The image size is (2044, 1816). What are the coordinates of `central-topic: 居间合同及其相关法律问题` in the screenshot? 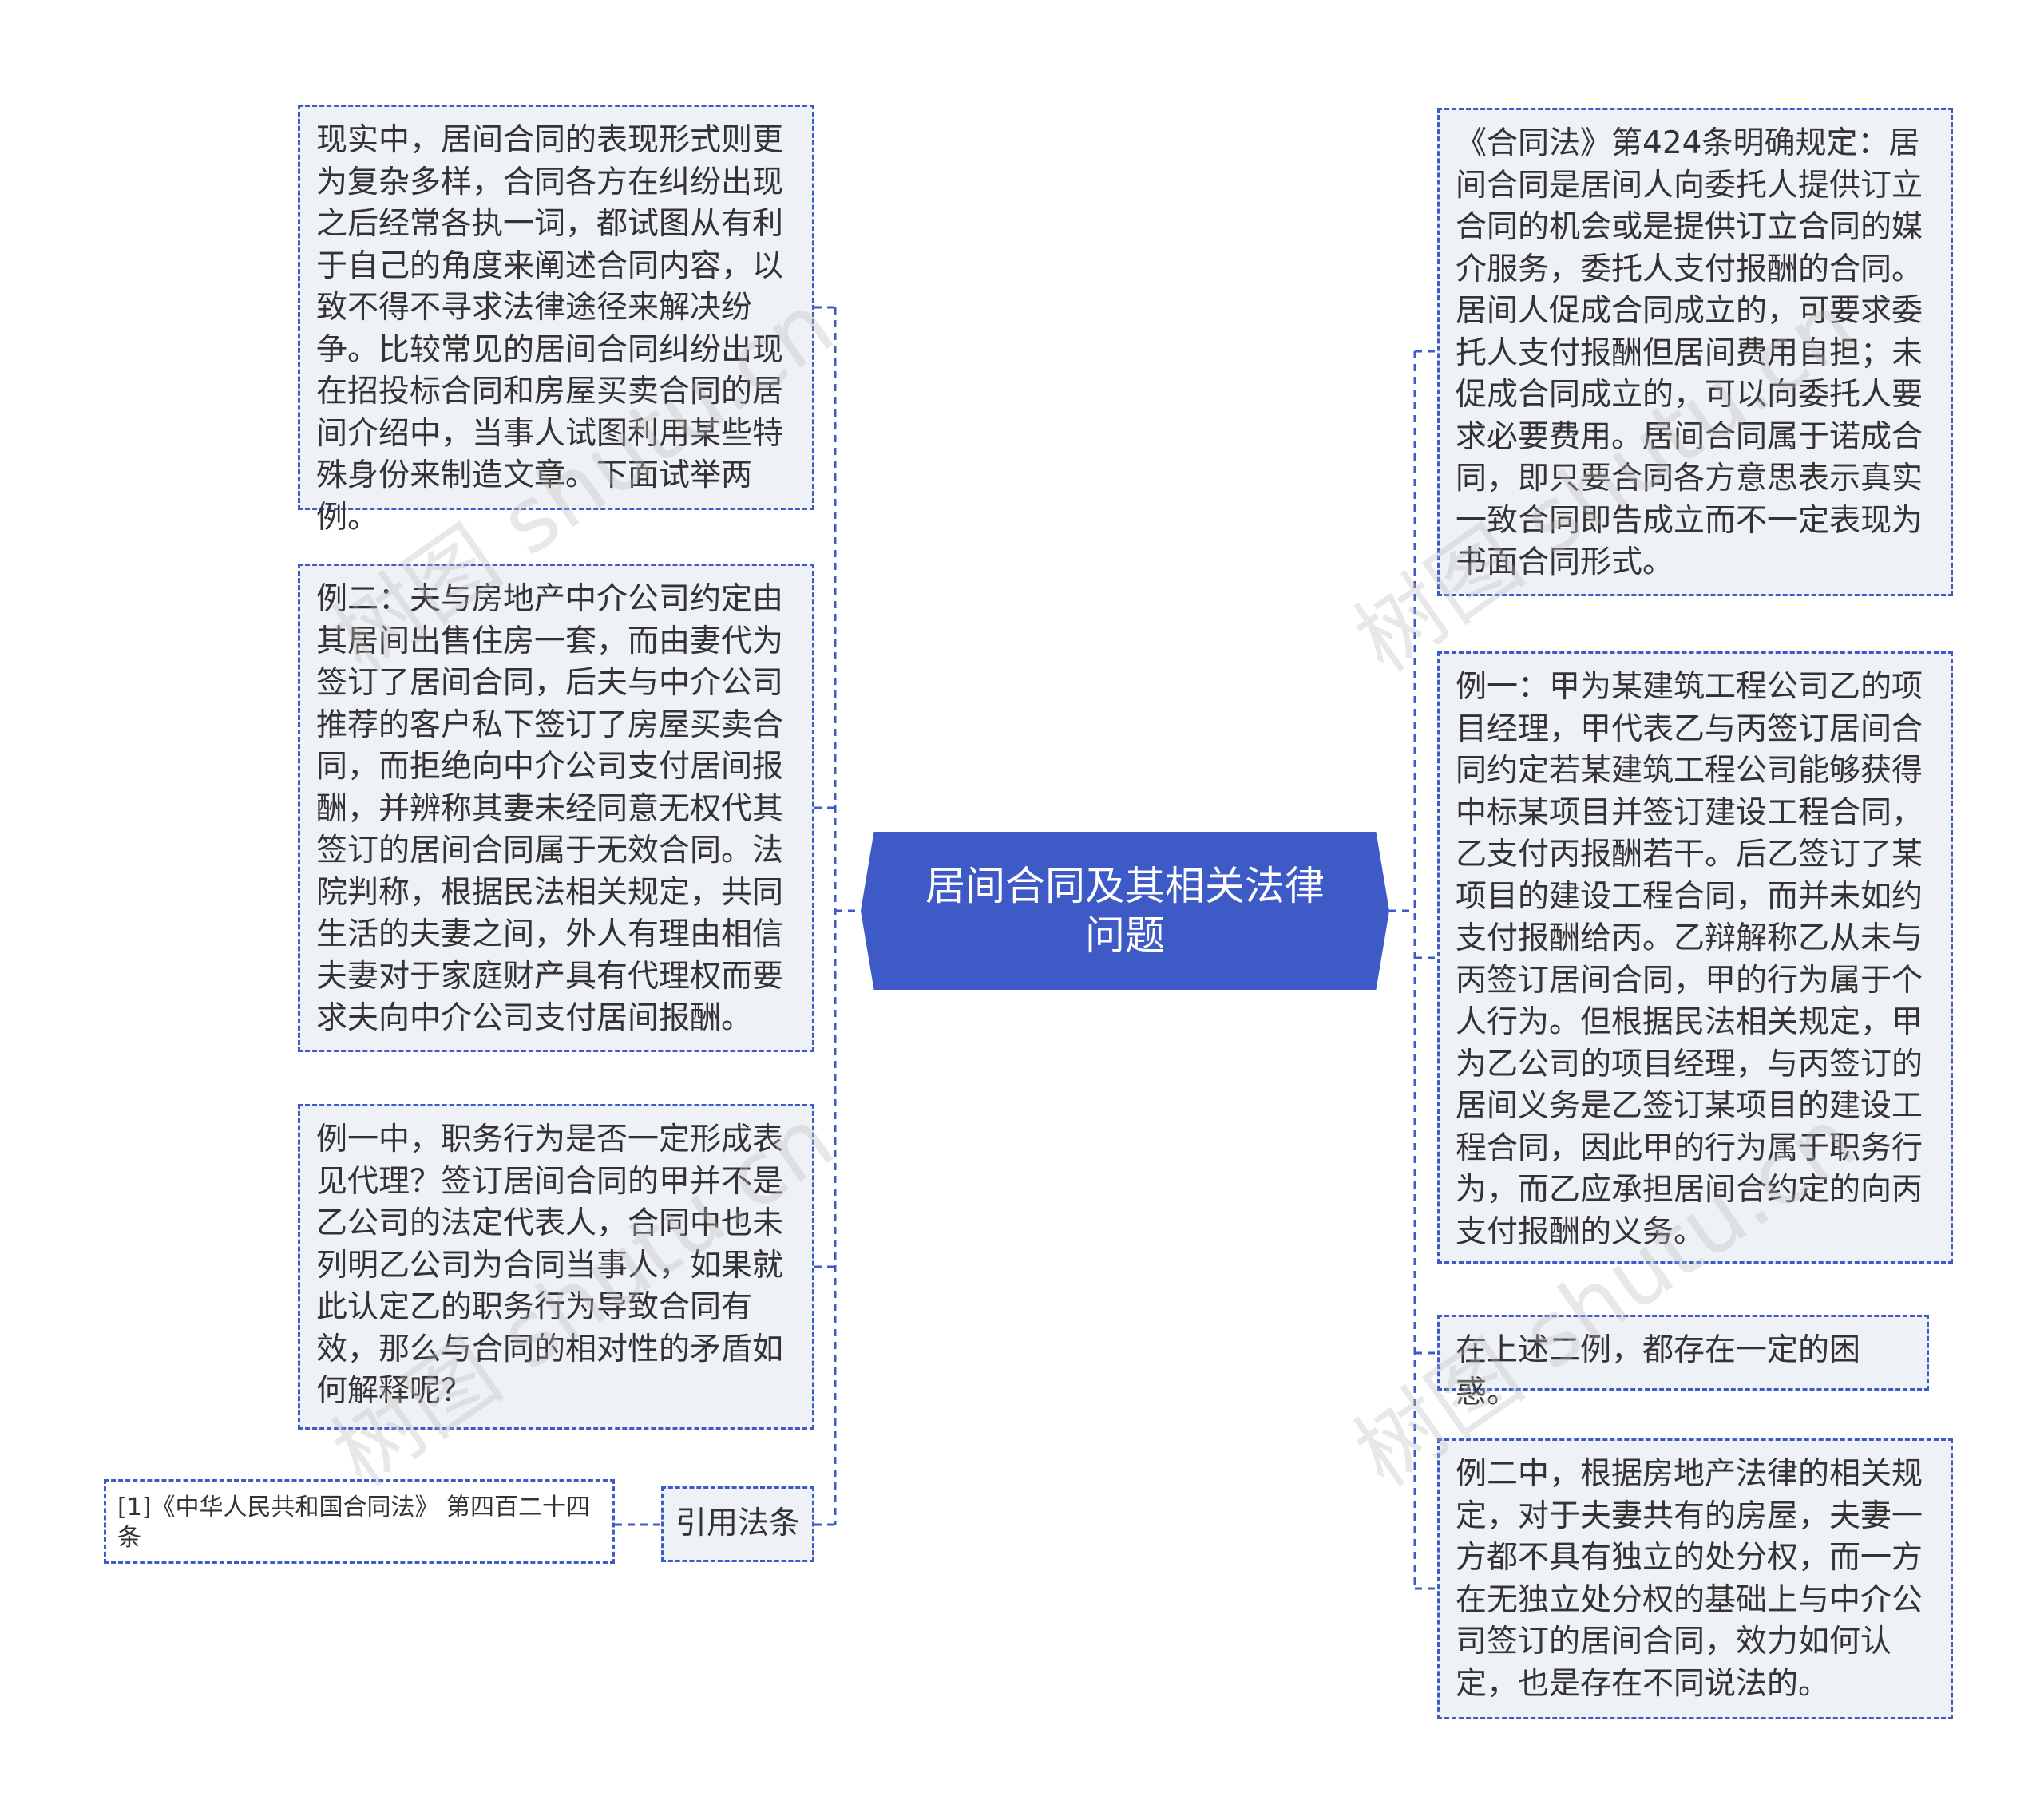 It's located at (1125, 911).